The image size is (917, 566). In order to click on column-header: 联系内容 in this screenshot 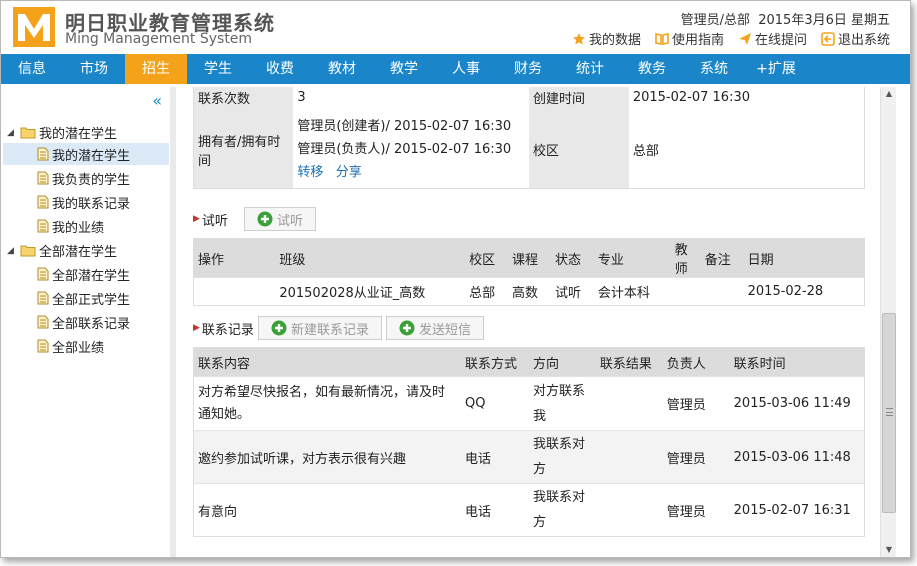, I will do `click(327, 362)`.